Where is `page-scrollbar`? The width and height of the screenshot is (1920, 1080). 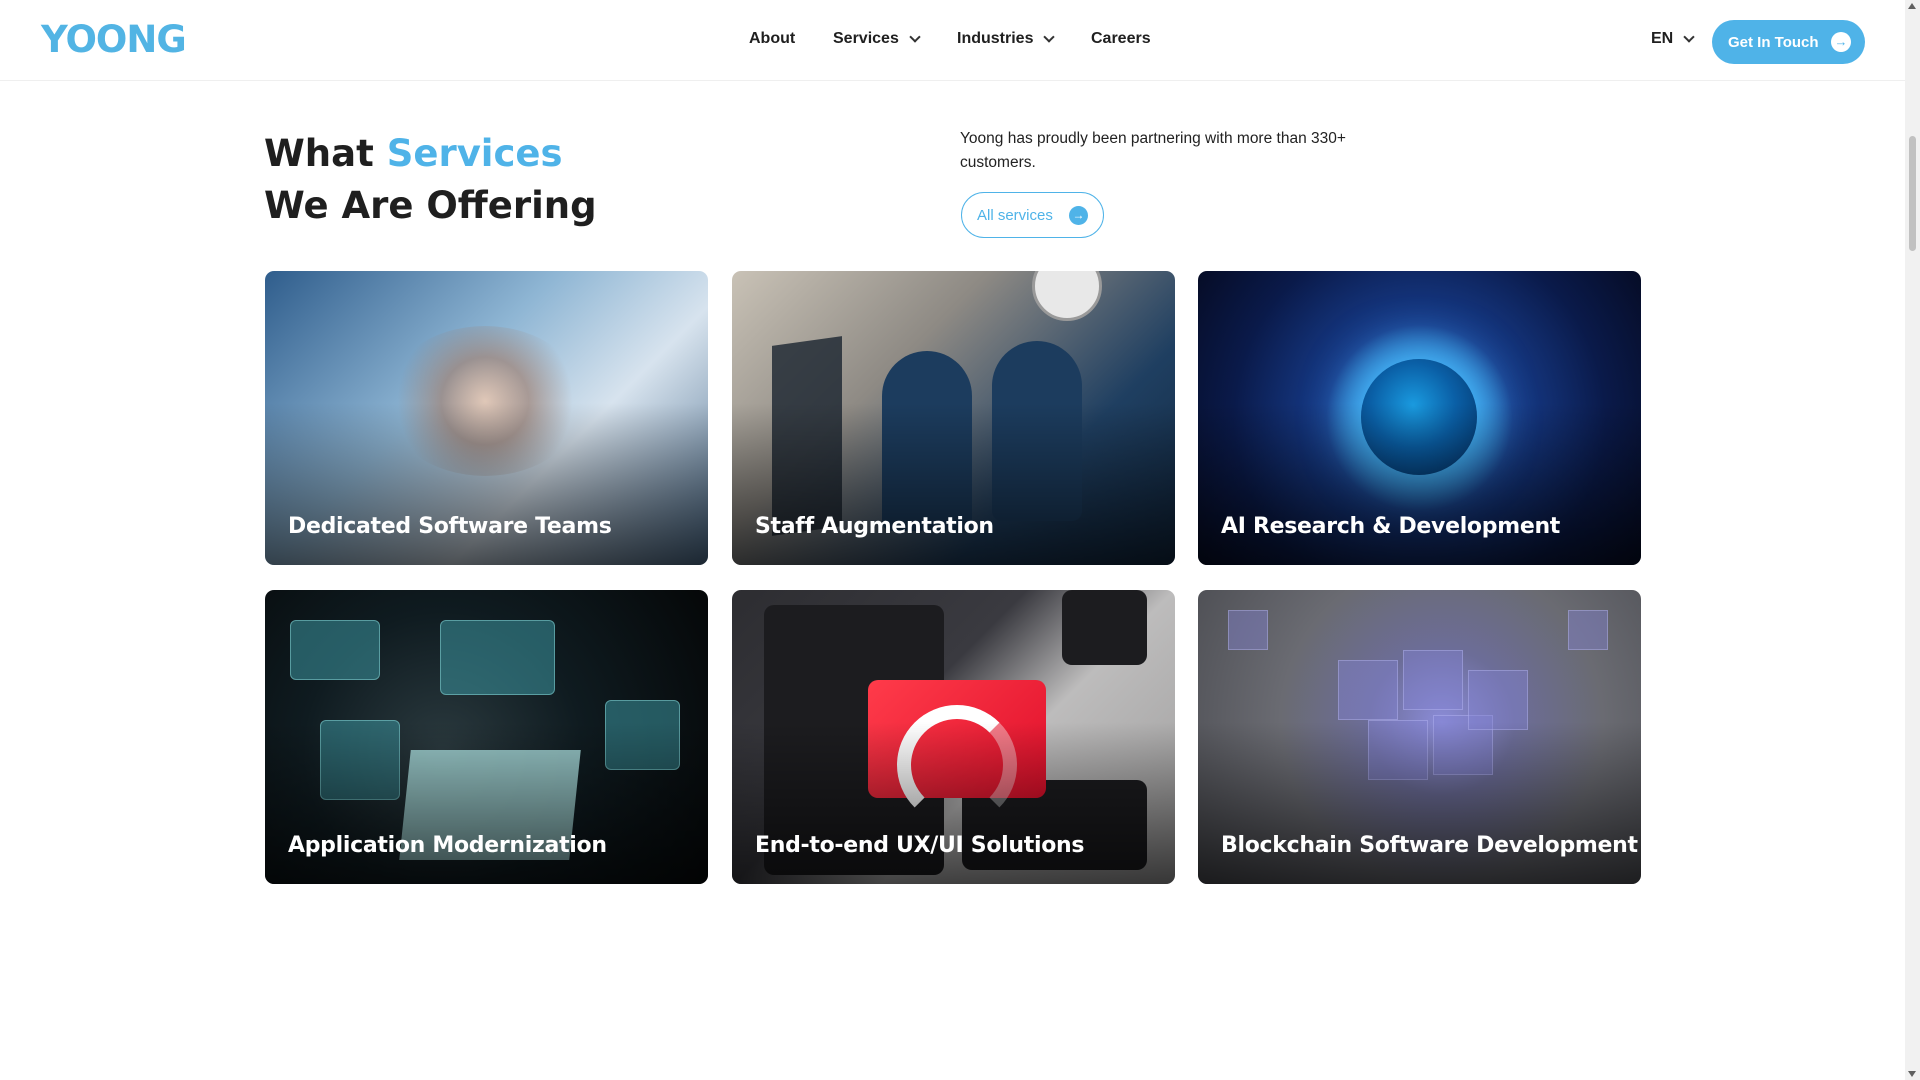 page-scrollbar is located at coordinates (1912, 540).